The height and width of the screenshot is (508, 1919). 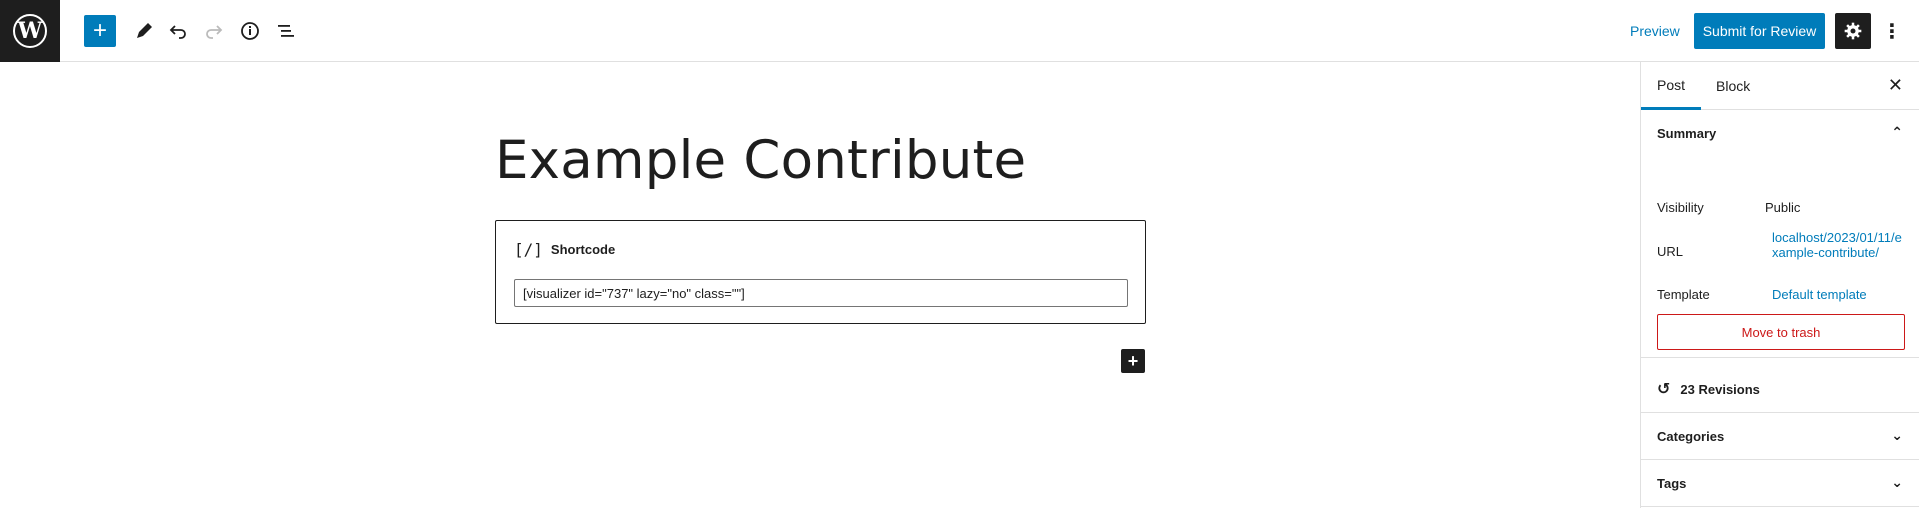 I want to click on submit-for-review-button: Submit for Review, so click(x=1759, y=31).